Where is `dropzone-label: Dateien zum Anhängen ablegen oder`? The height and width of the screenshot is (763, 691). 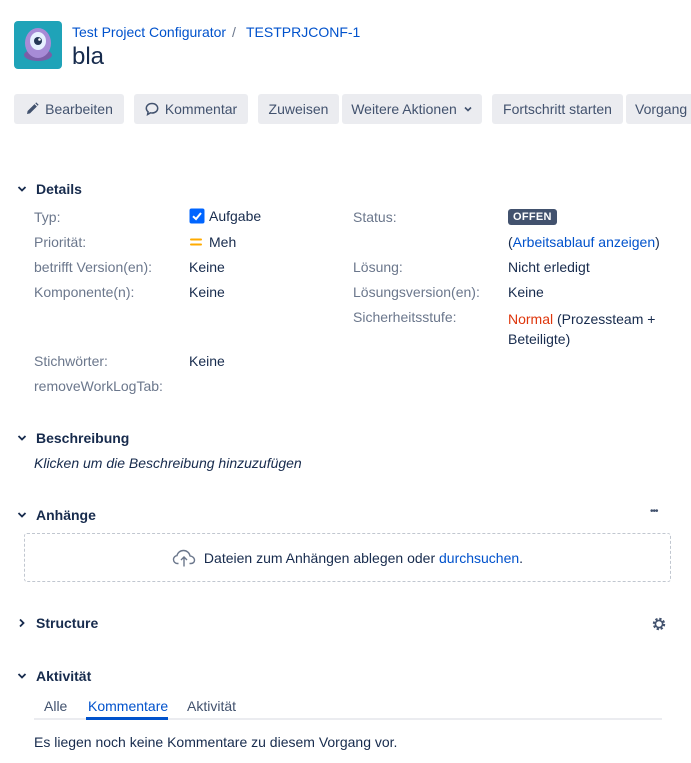
dropzone-label: Dateien zum Anhängen ablegen oder is located at coordinates (319, 557).